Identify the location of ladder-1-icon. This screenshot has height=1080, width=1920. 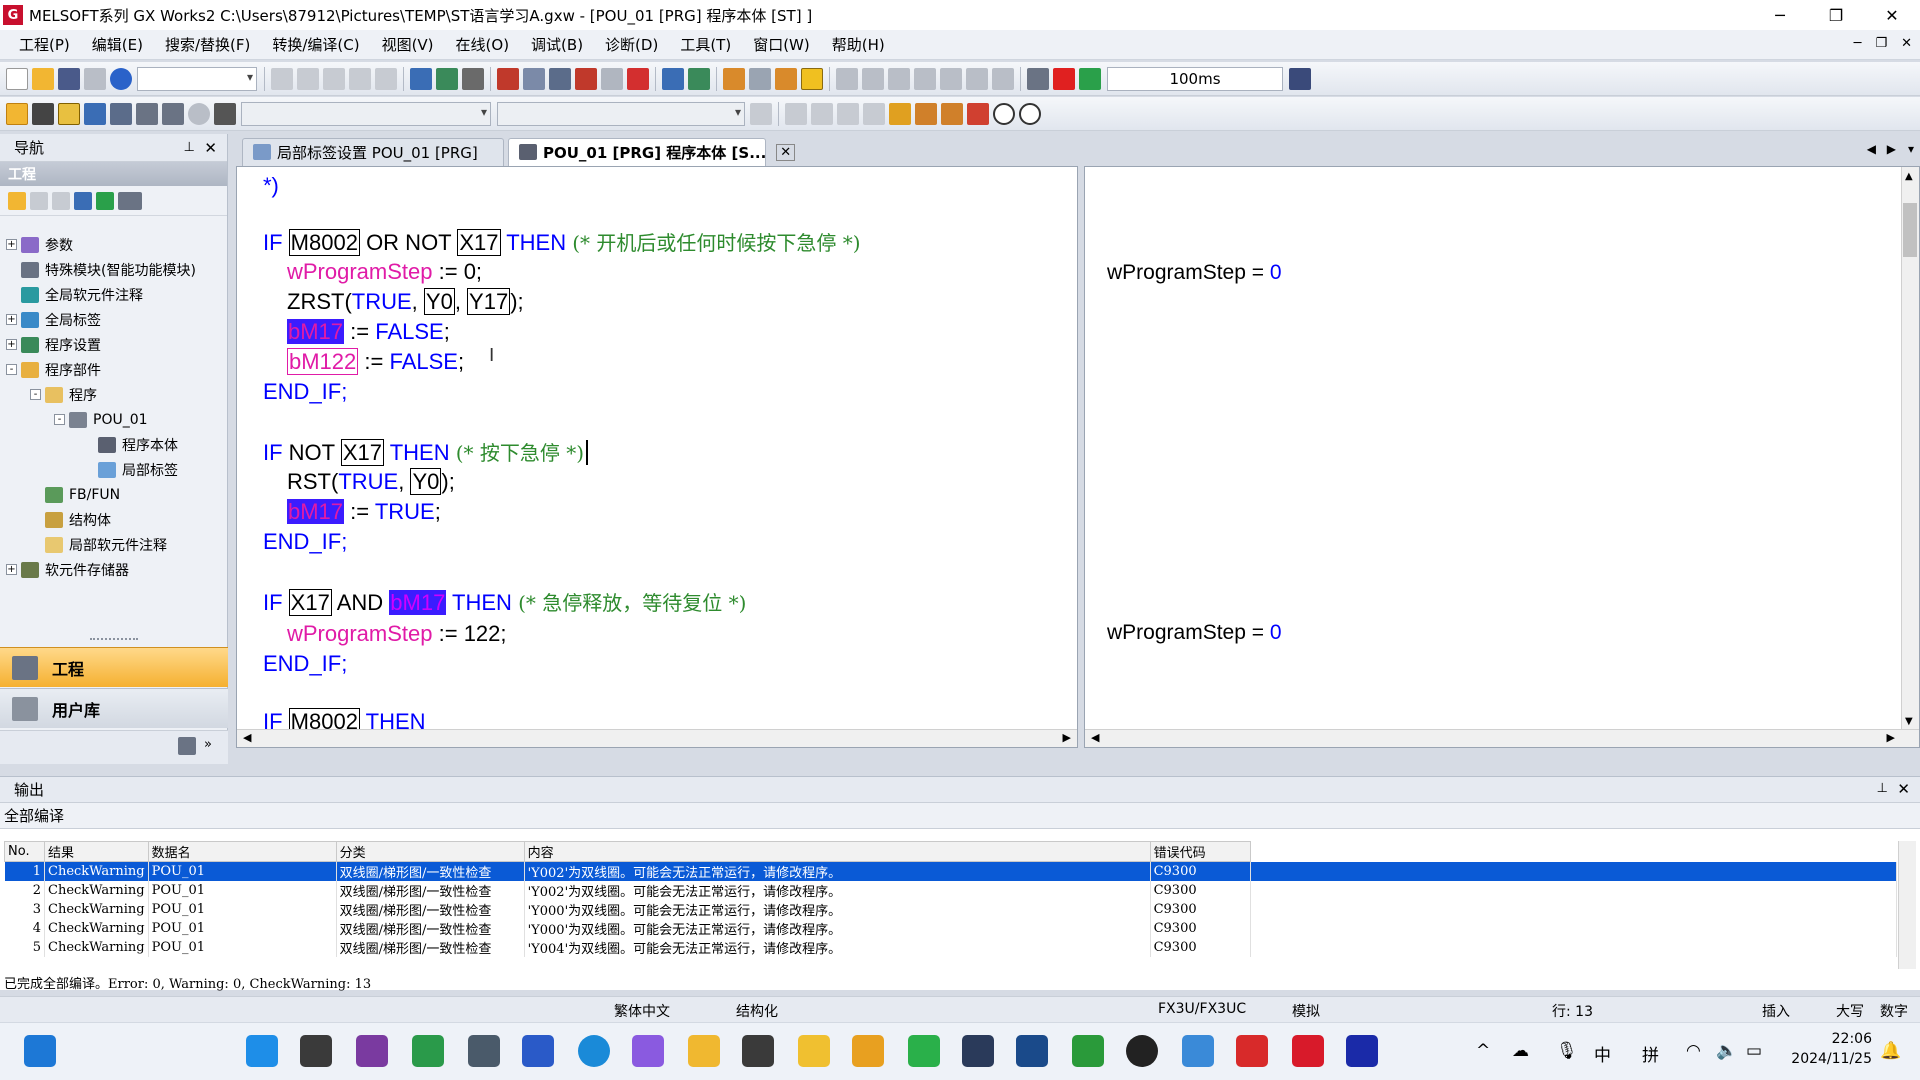
(847, 78).